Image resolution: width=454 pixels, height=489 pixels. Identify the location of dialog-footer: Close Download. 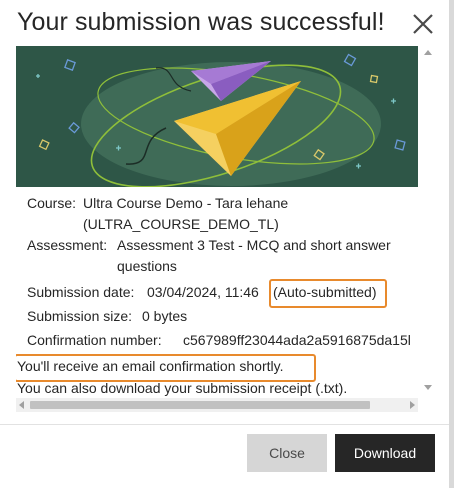
(227, 456).